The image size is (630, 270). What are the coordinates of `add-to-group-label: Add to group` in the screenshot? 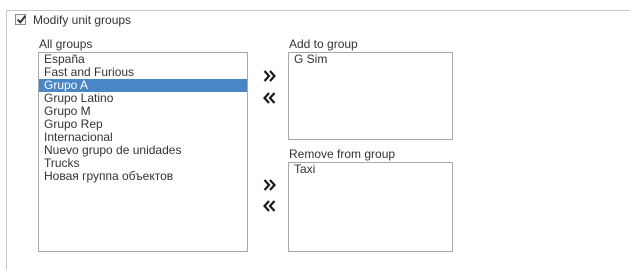 It's located at (323, 44).